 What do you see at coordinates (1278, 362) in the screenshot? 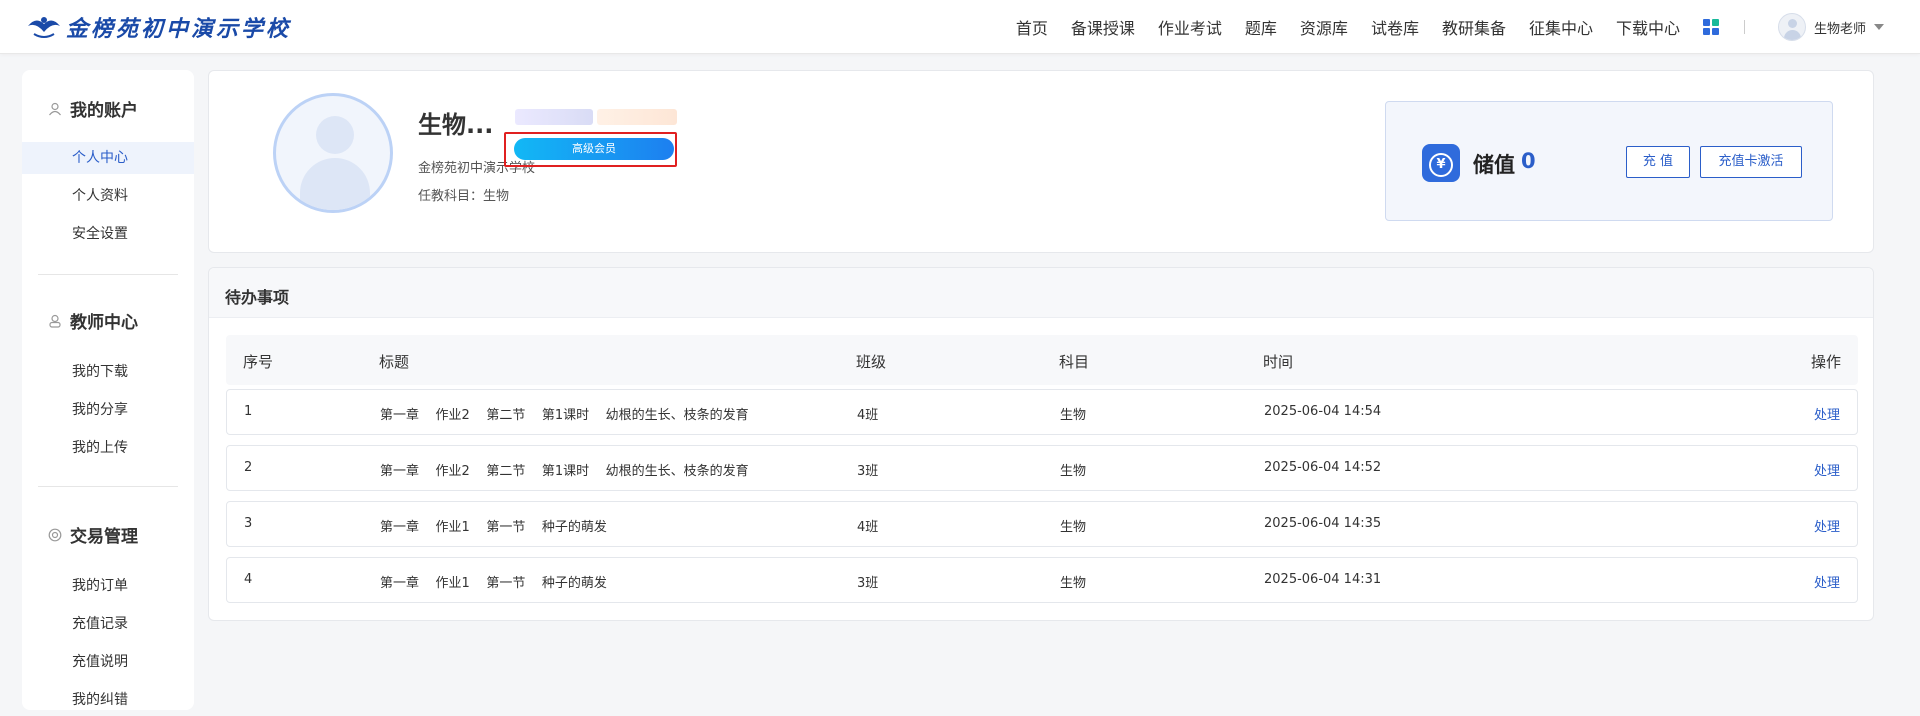
I see `col-header-time: 时间` at bounding box center [1278, 362].